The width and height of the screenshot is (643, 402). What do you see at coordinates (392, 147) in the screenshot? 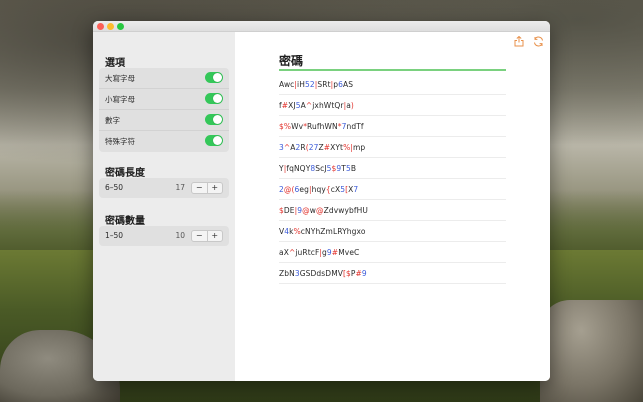
I see `password-item: 3^A2R(27Z#XYt%|mp` at bounding box center [392, 147].